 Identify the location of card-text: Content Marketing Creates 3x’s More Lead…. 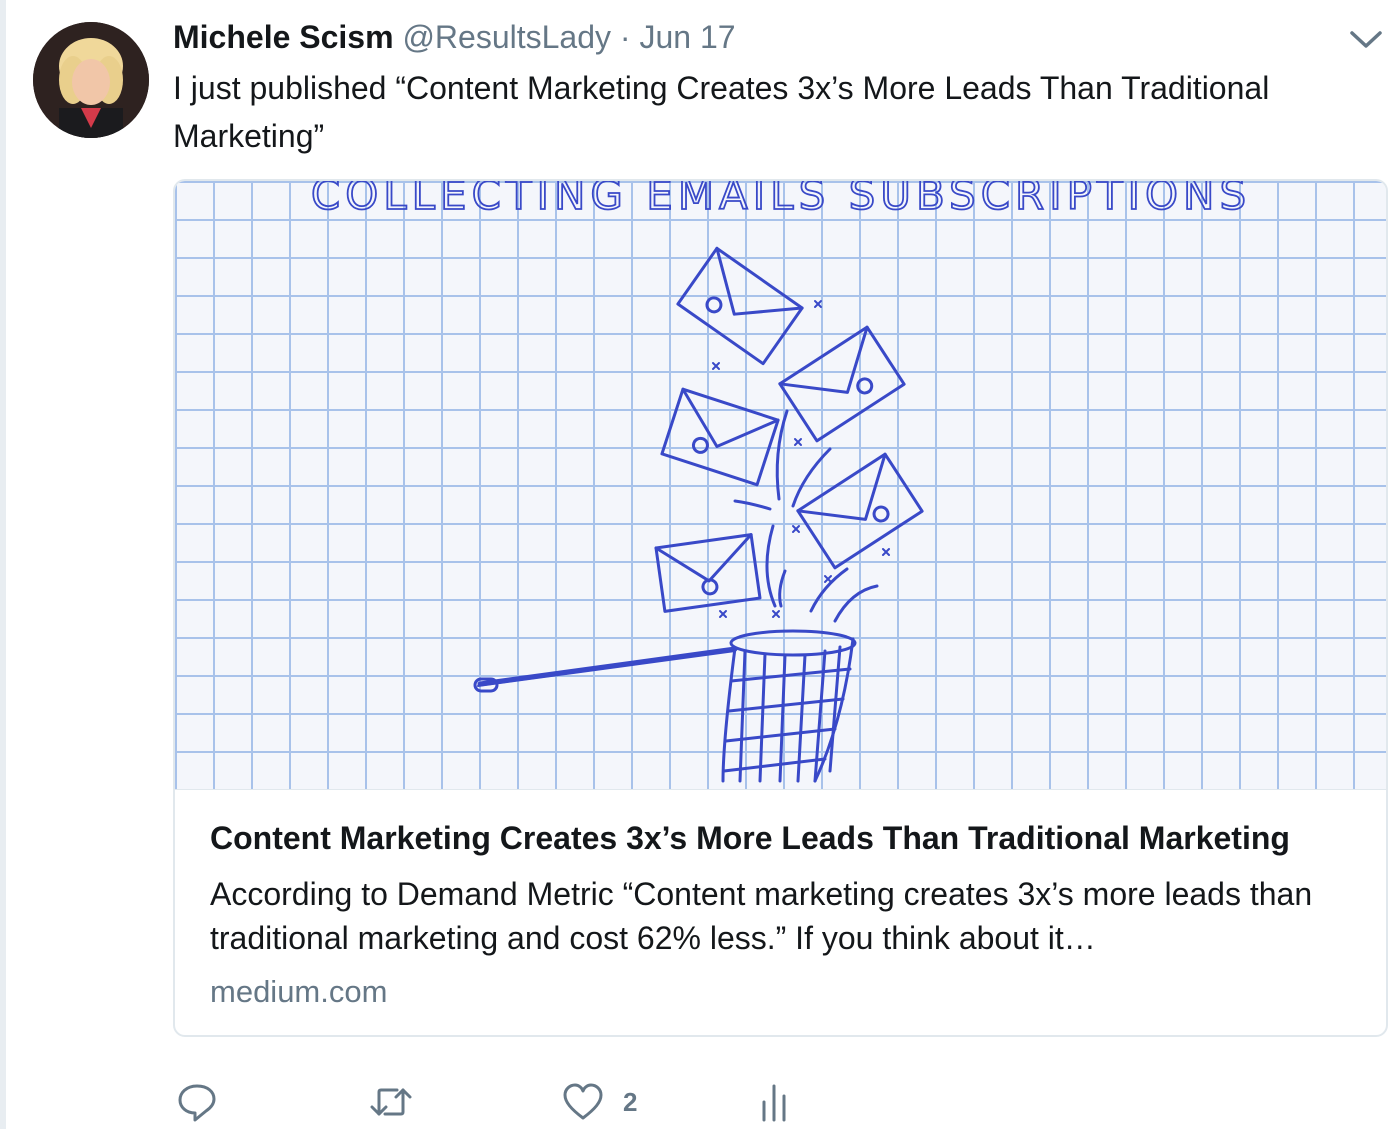
(790, 915).